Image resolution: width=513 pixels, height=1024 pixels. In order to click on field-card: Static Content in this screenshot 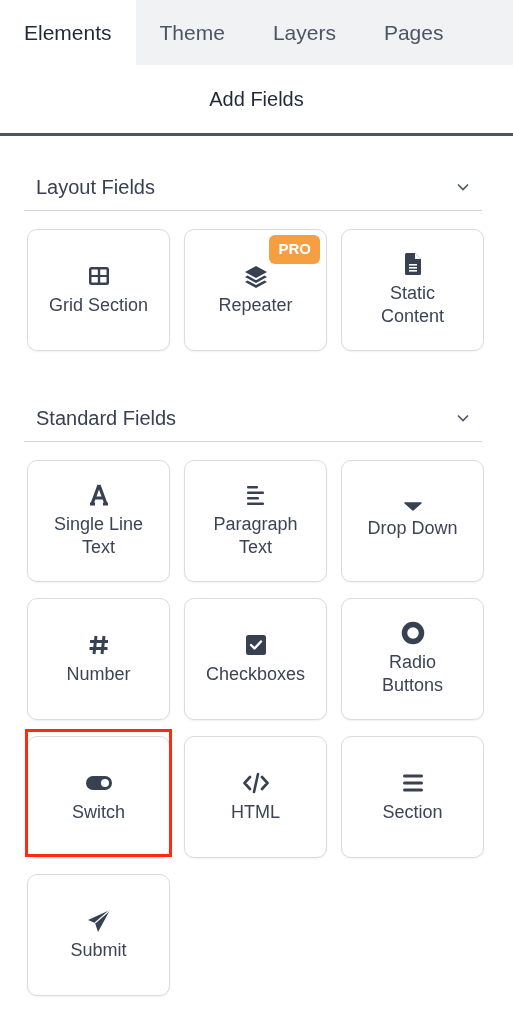, I will do `click(412, 290)`.